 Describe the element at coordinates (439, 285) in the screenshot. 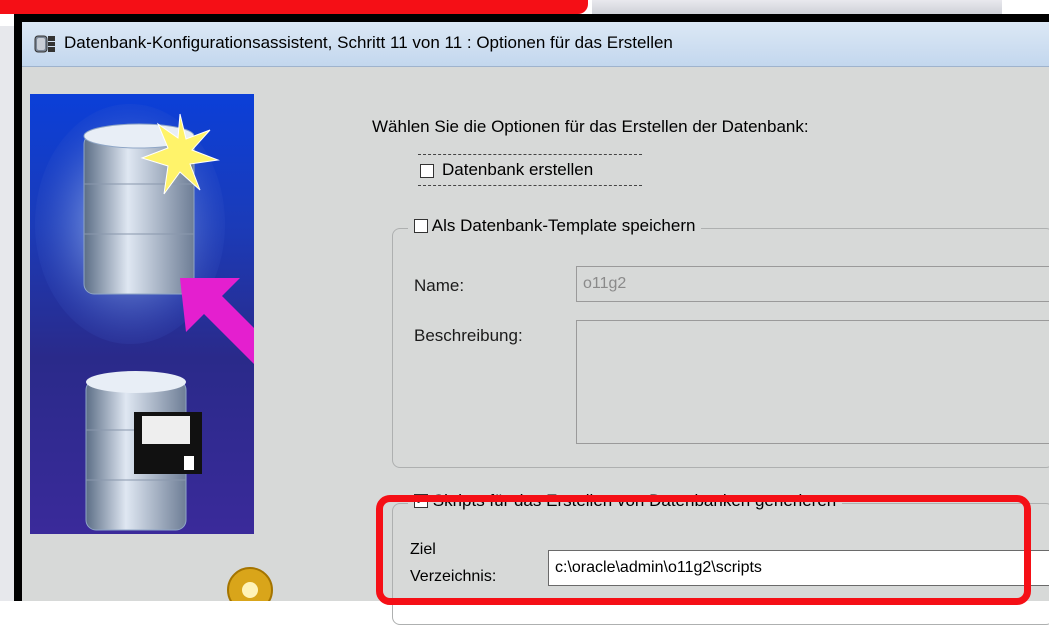

I see `name-label: Name:` at that location.